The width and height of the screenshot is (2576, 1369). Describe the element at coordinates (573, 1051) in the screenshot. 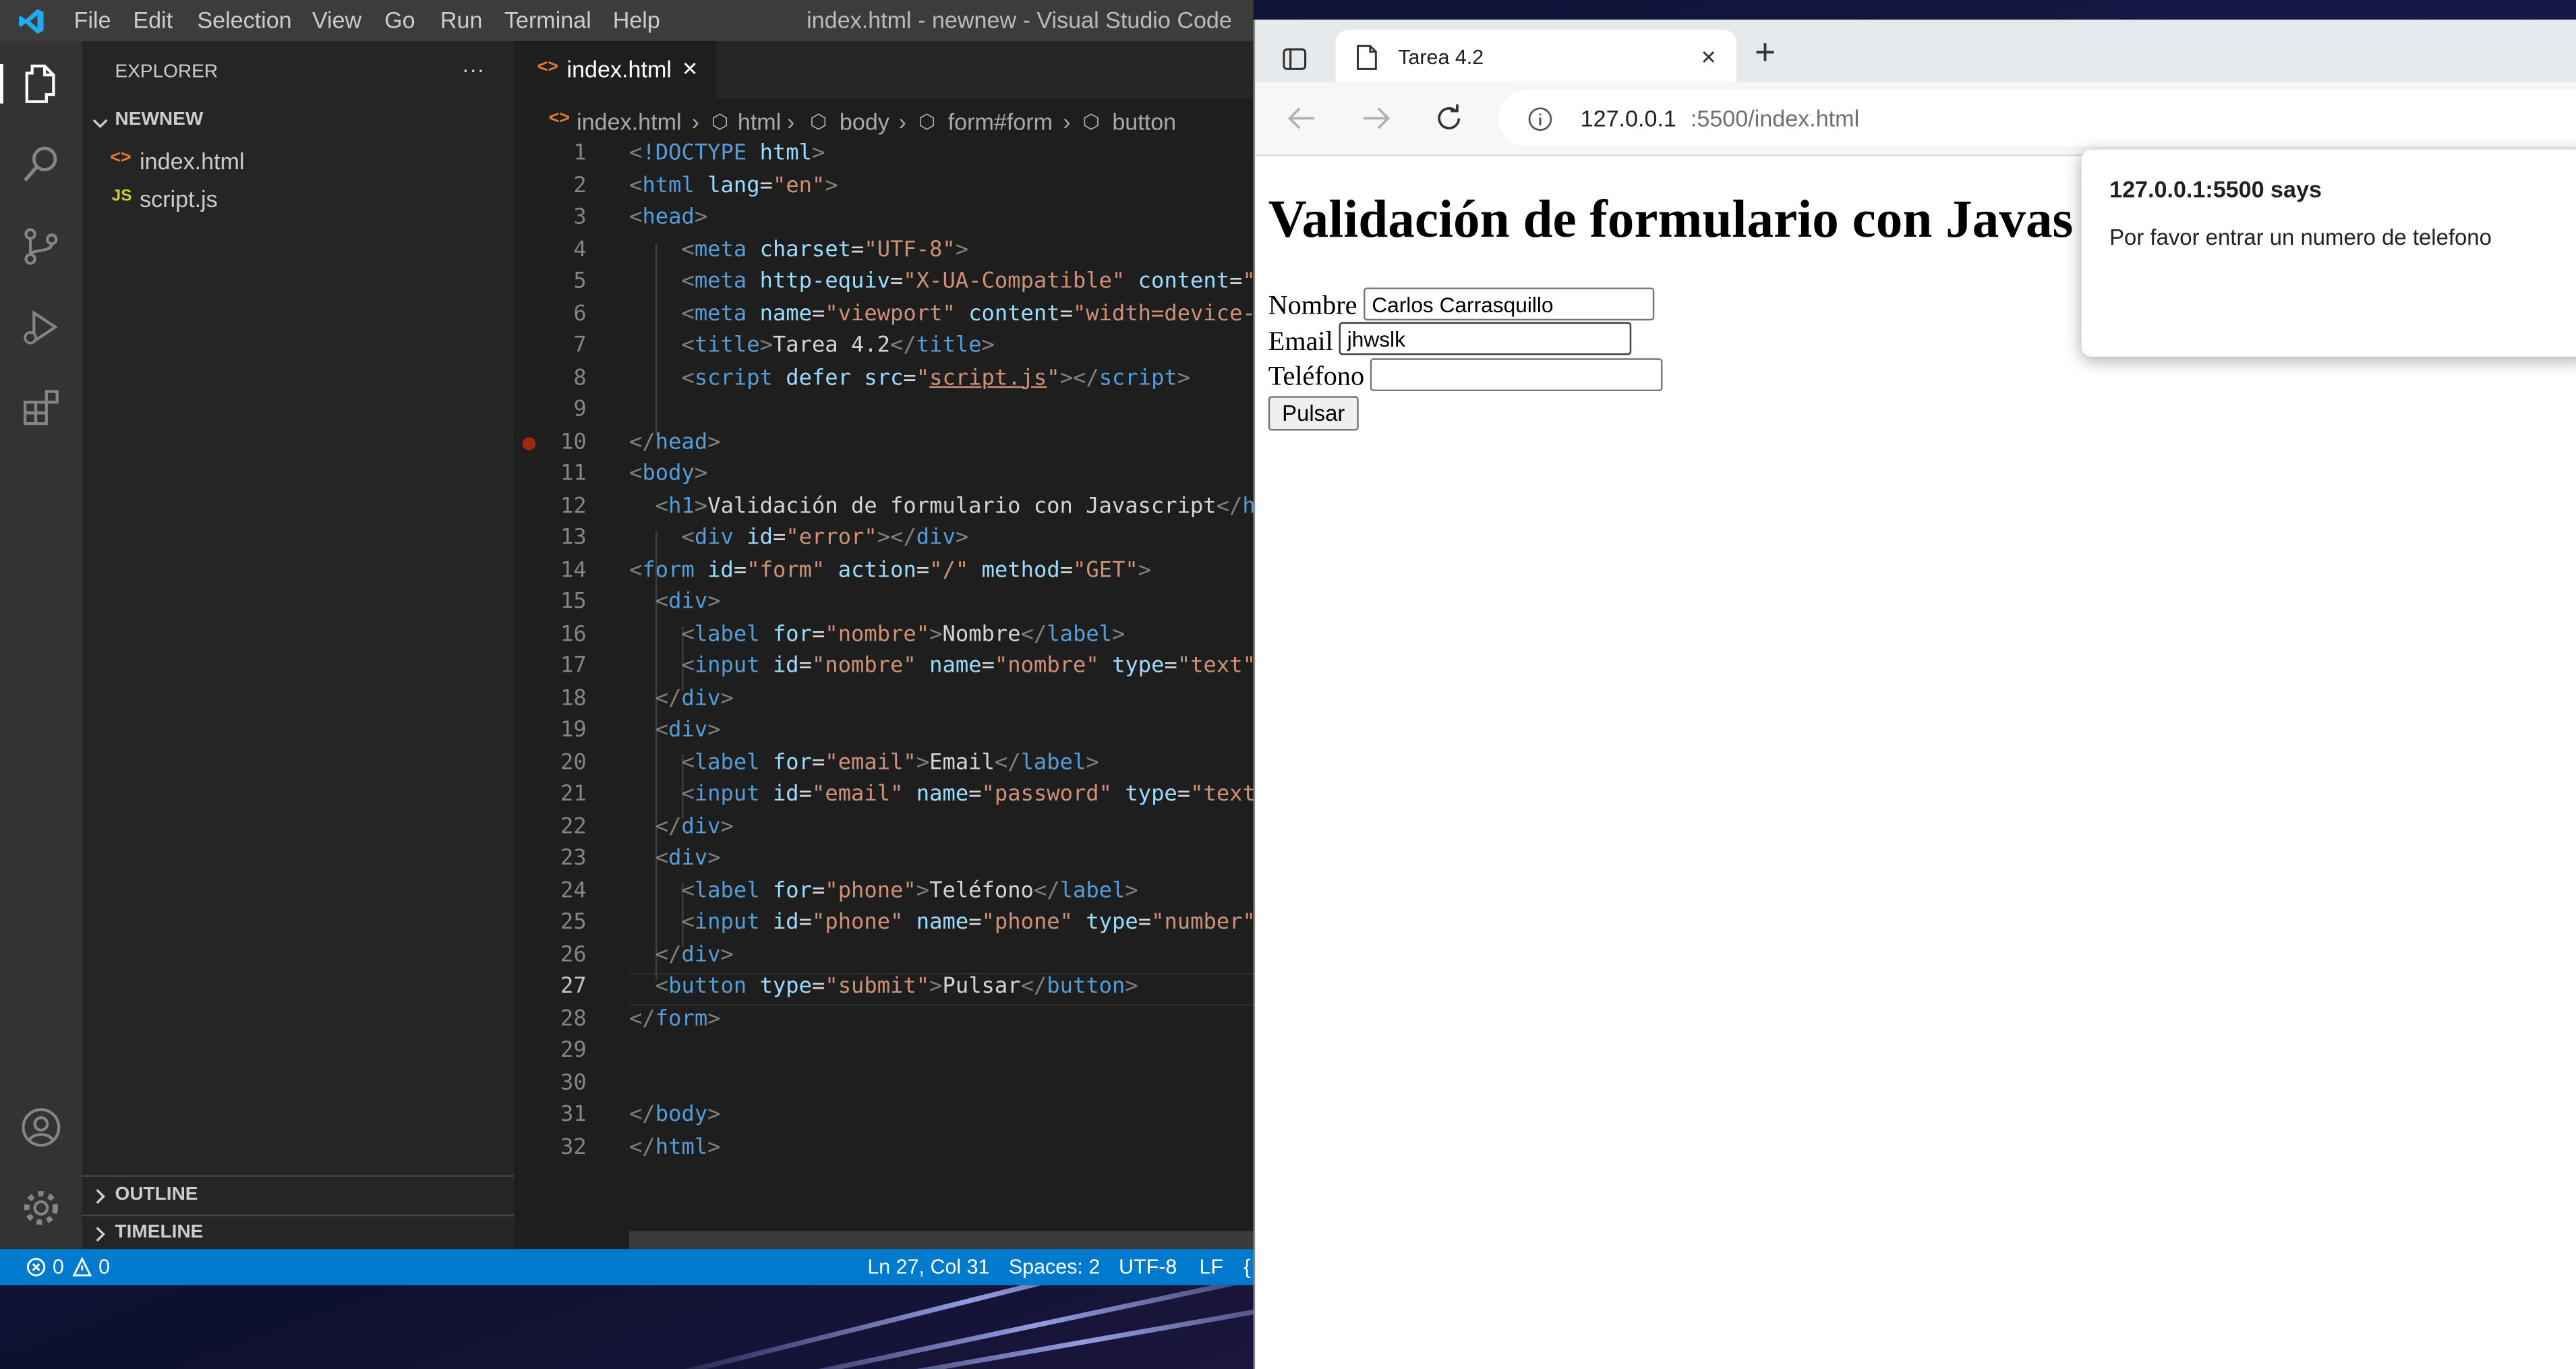

I see `line-number: 29` at that location.